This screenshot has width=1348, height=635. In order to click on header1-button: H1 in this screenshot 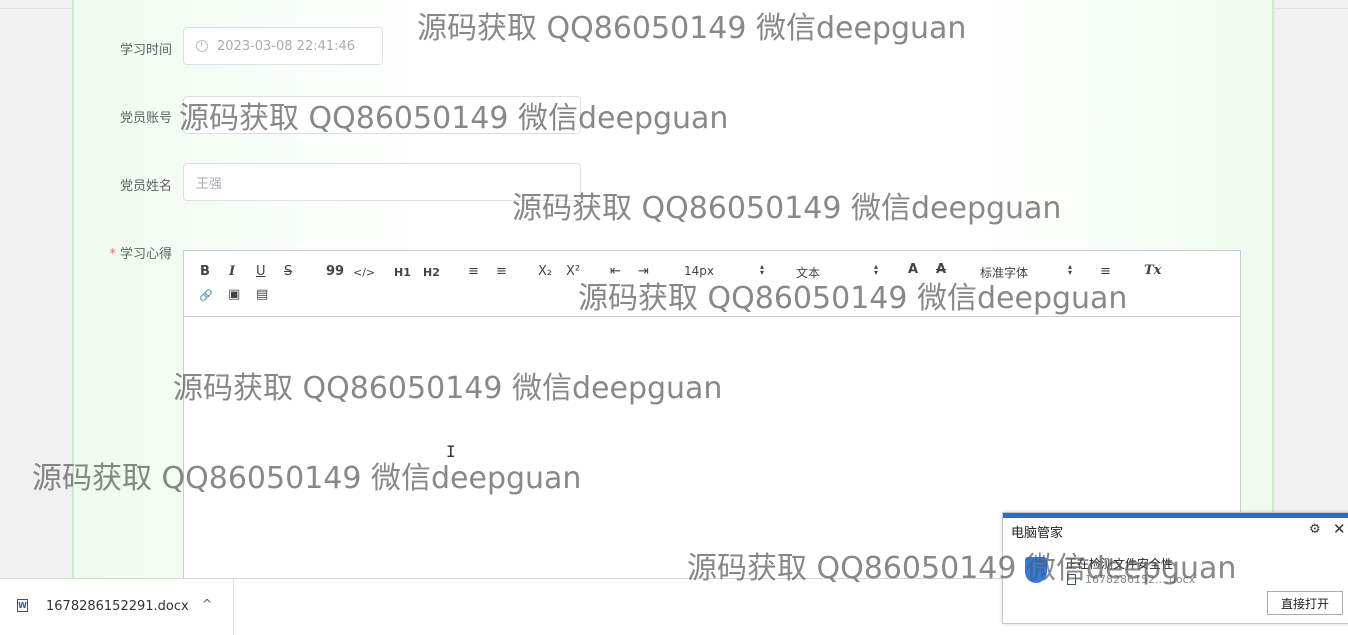, I will do `click(402, 273)`.